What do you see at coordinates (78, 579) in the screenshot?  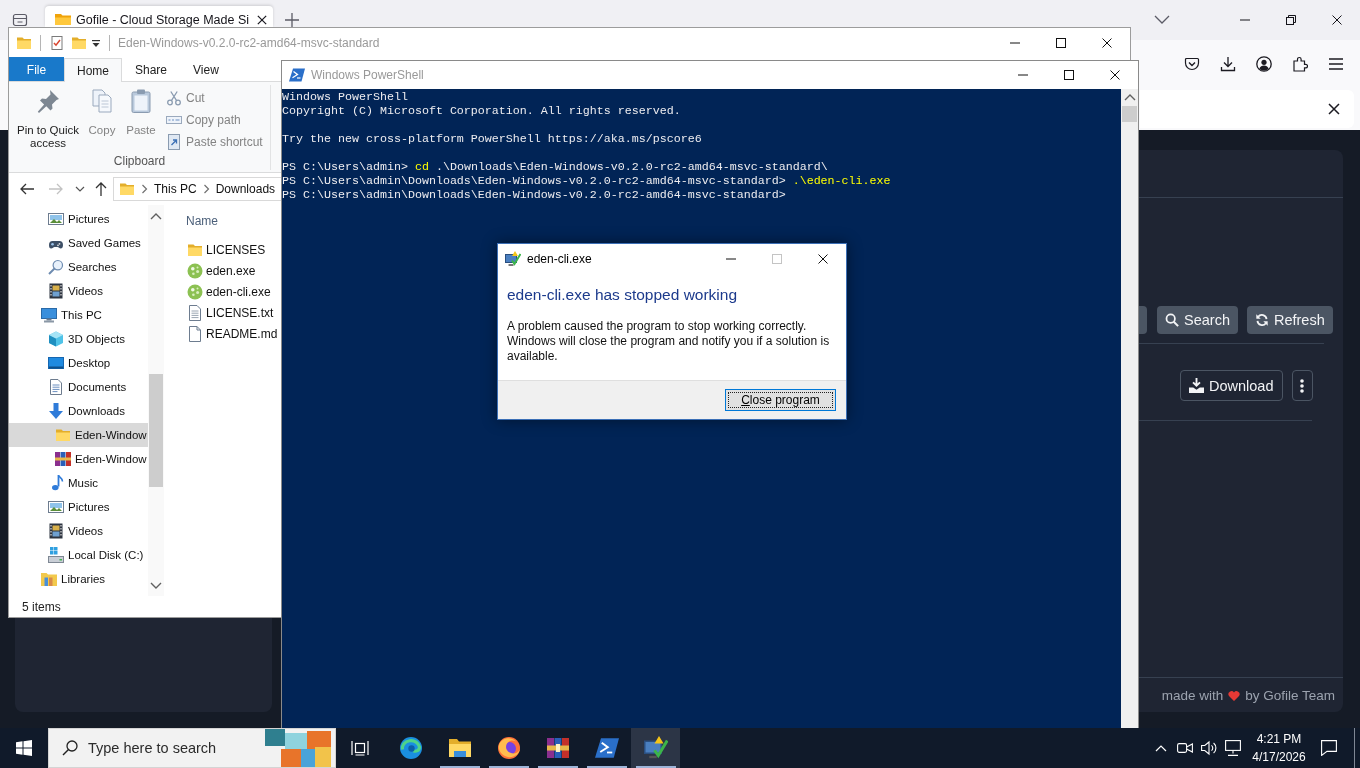 I see `tree-item: Libraries` at bounding box center [78, 579].